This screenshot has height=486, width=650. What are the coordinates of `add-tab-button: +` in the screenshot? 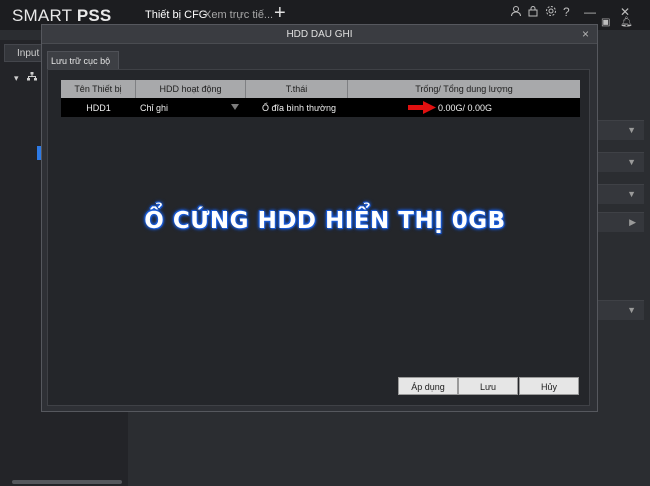 It's located at (280, 13).